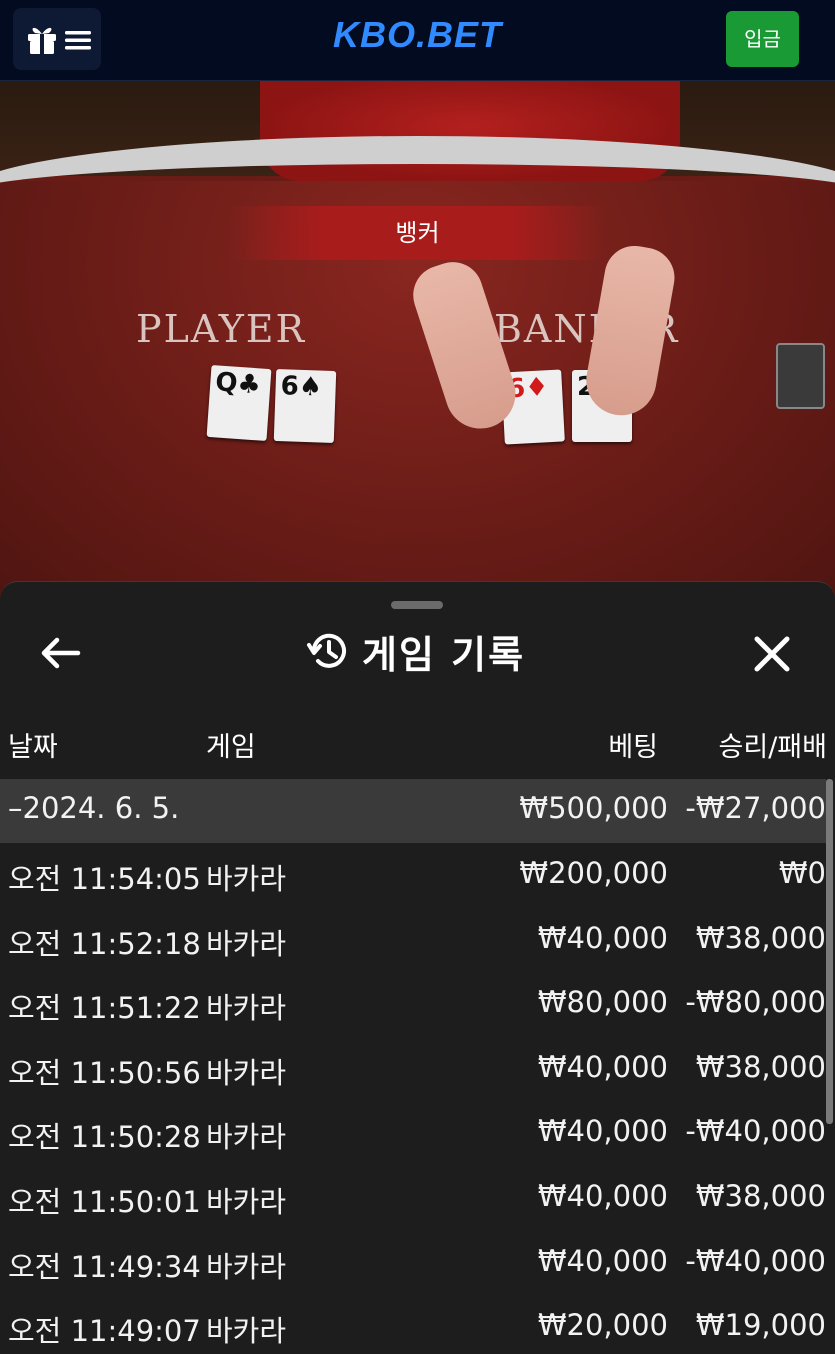 This screenshot has height=1354, width=835. I want to click on column-header-bet: 베팅, so click(633, 747).